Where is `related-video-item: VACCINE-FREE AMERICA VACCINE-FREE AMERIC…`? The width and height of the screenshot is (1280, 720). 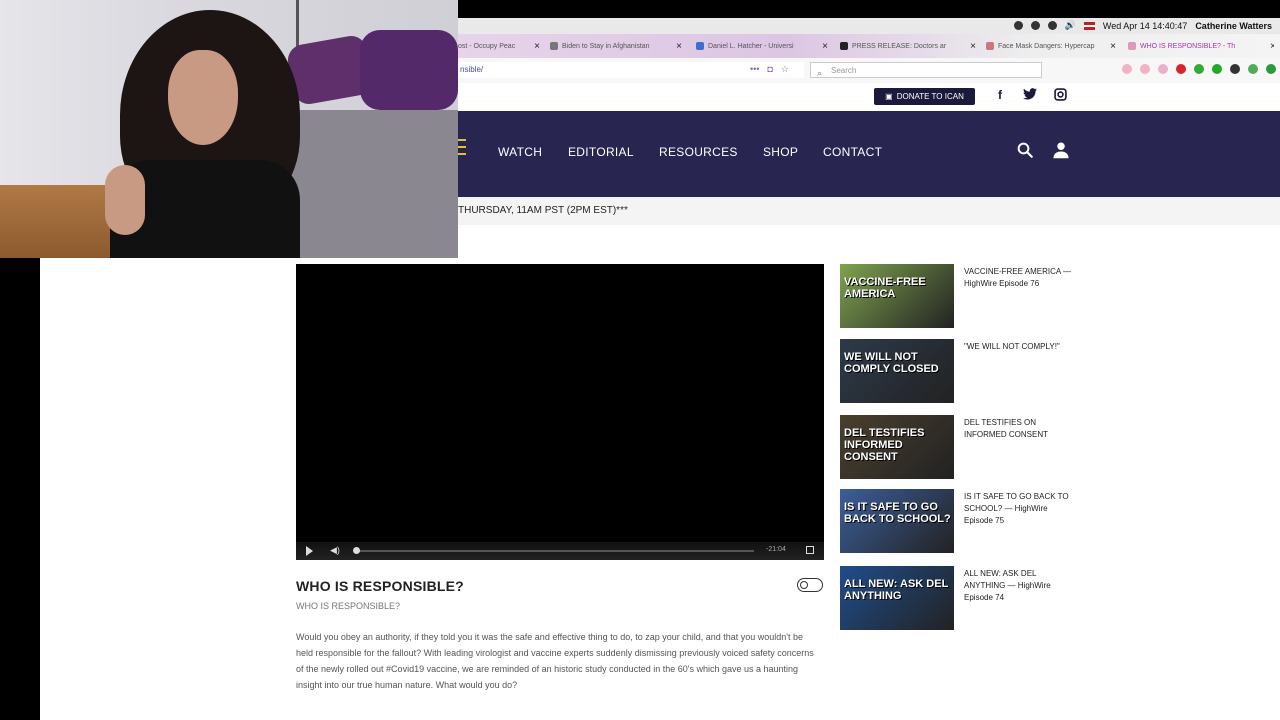
related-video-item: VACCINE-FREE AMERICA VACCINE-FREE AMERIC… is located at coordinates (990, 297).